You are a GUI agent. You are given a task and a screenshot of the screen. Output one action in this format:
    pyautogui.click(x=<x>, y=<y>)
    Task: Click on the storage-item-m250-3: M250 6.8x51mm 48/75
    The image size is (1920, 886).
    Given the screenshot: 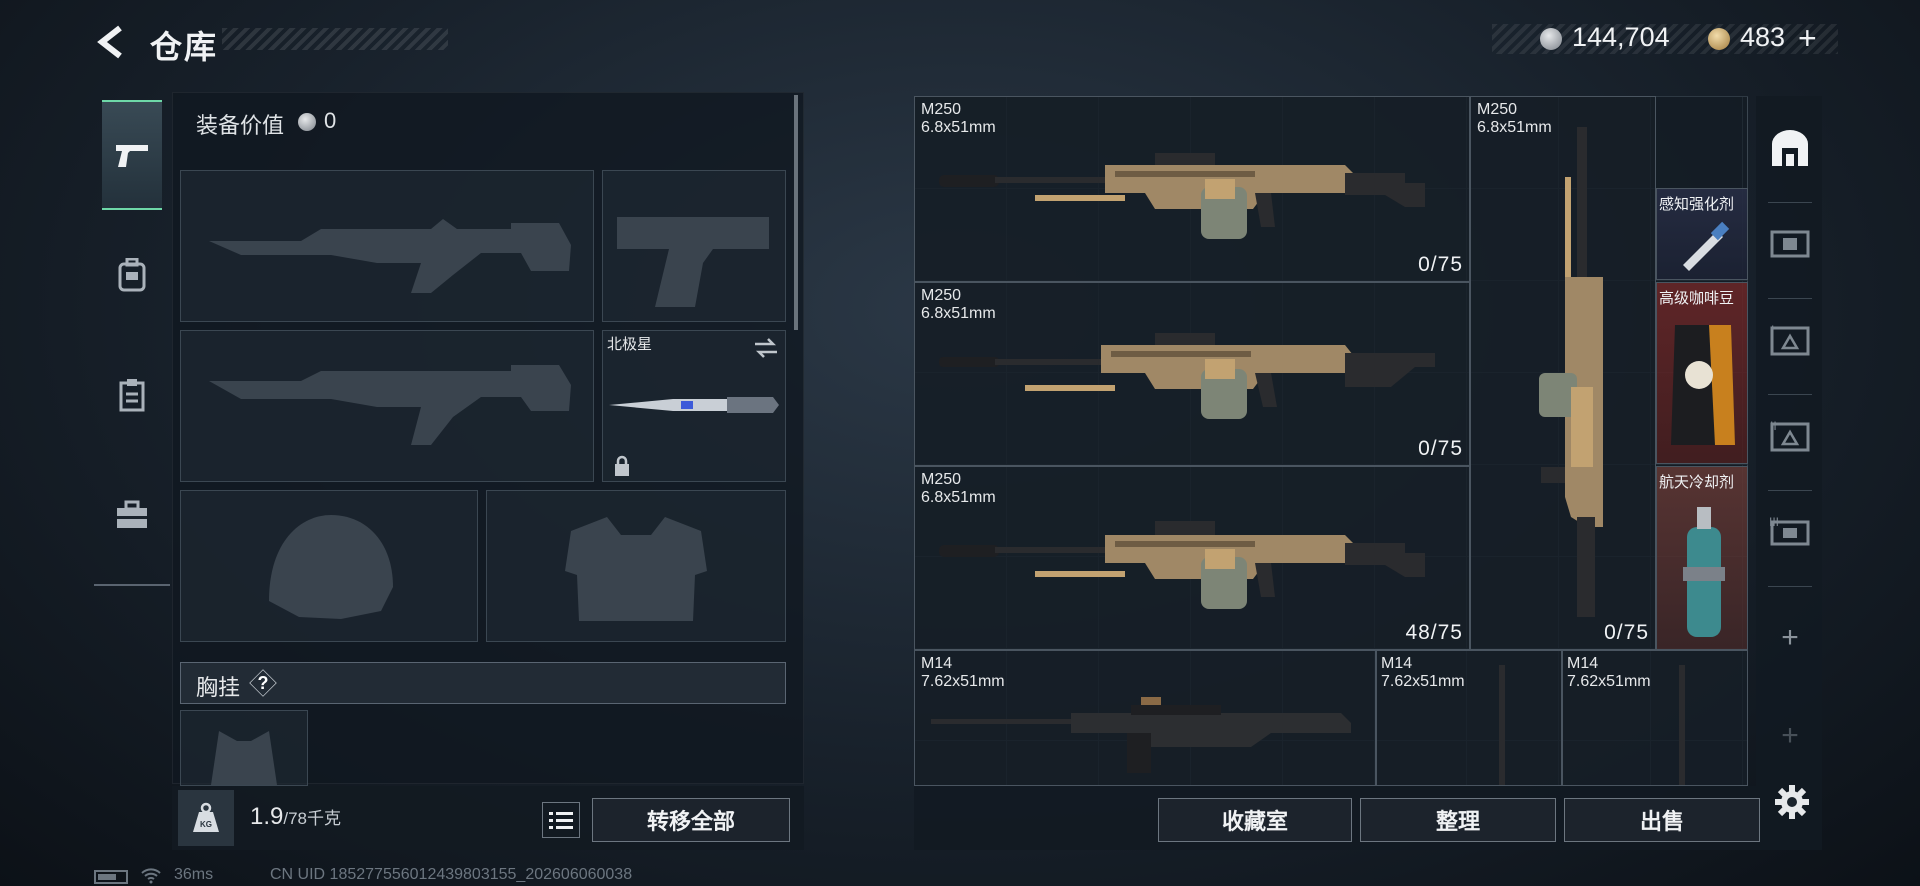 What is the action you would take?
    pyautogui.click(x=1192, y=558)
    